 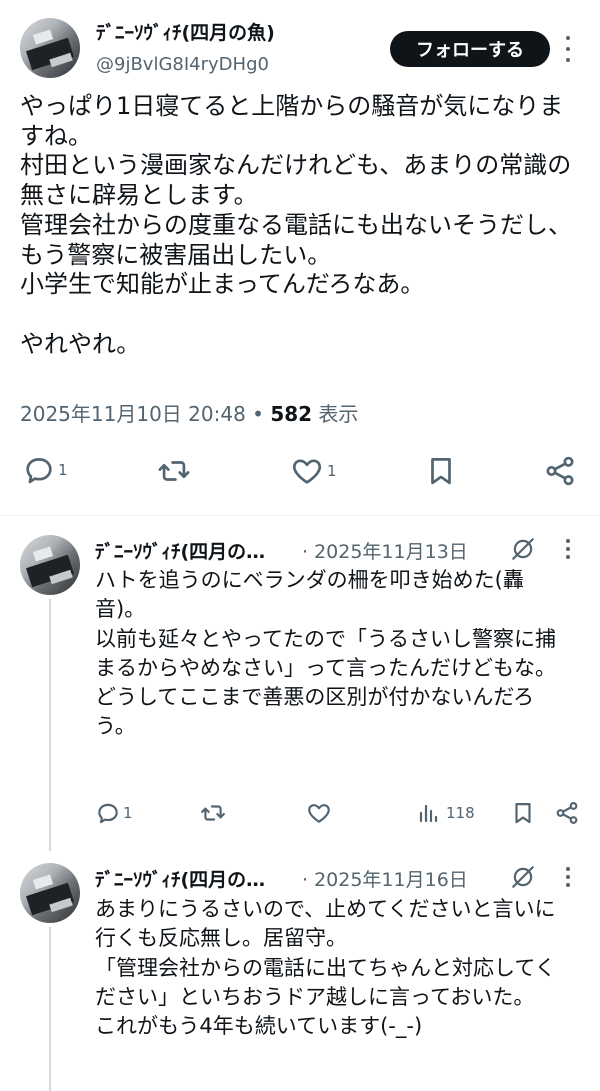 What do you see at coordinates (185, 31) in the screenshot?
I see `author-name: ﾃﾞﾆｰｿｳﾞｨﾁ(四月の魚)` at bounding box center [185, 31].